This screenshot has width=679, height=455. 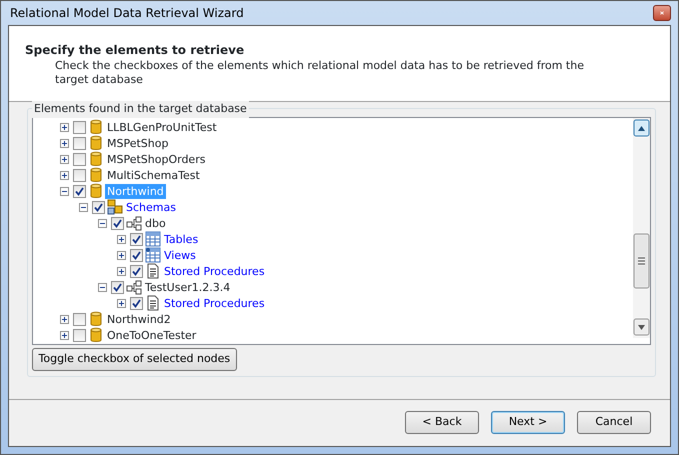 I want to click on tree-item: OneToOneTester, so click(x=151, y=335).